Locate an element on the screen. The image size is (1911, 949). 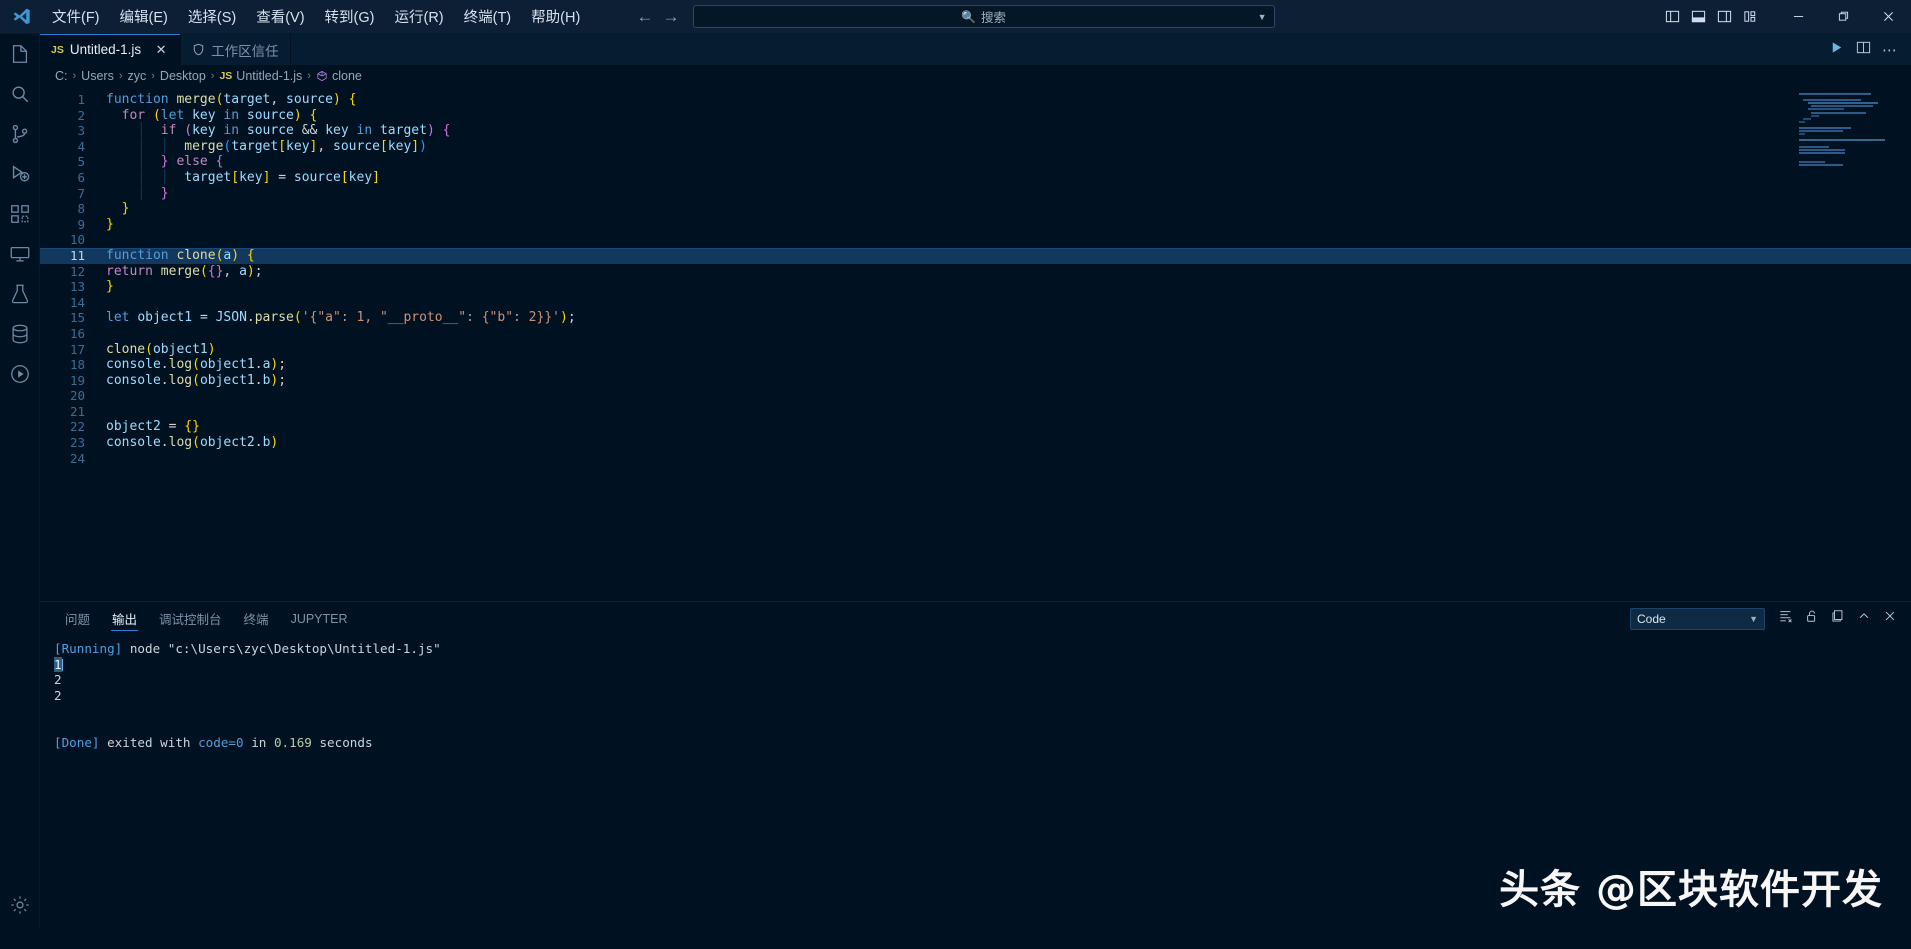
panel-tab-terminal: 终端 is located at coordinates (256, 618).